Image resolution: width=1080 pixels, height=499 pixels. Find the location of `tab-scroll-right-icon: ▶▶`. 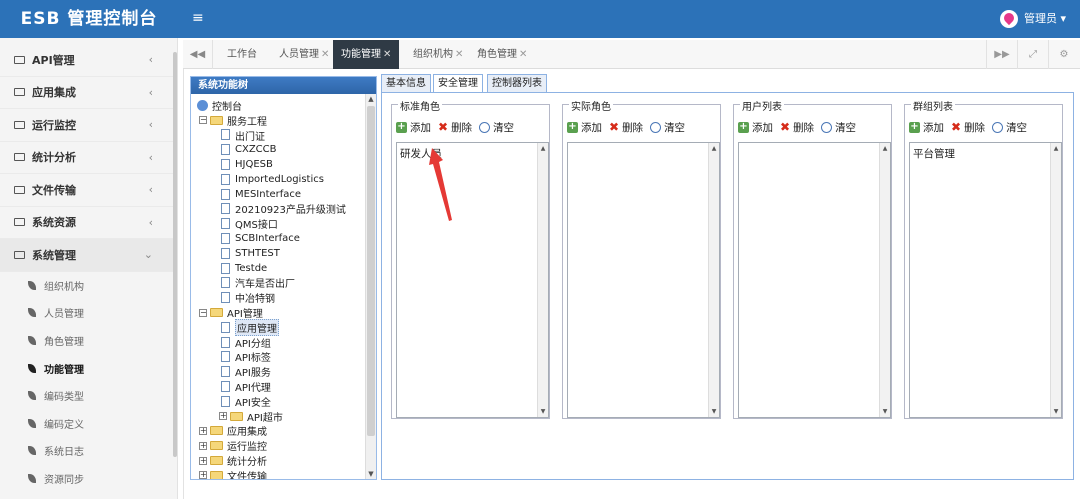

tab-scroll-right-icon: ▶▶ is located at coordinates (1001, 54).